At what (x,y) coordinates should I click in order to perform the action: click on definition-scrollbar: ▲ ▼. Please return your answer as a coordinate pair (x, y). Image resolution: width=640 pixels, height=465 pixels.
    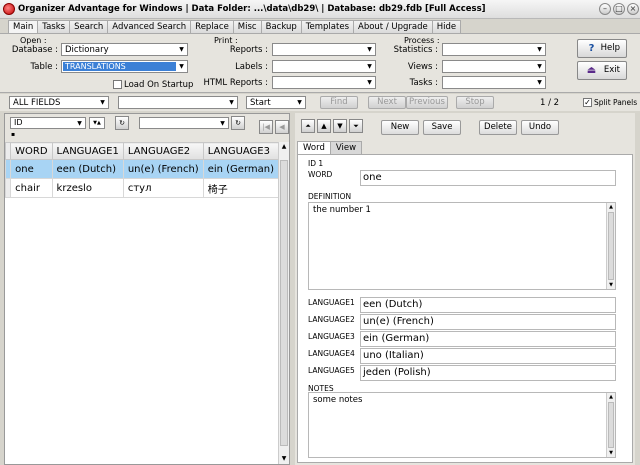
    Looking at the image, I should click on (610, 246).